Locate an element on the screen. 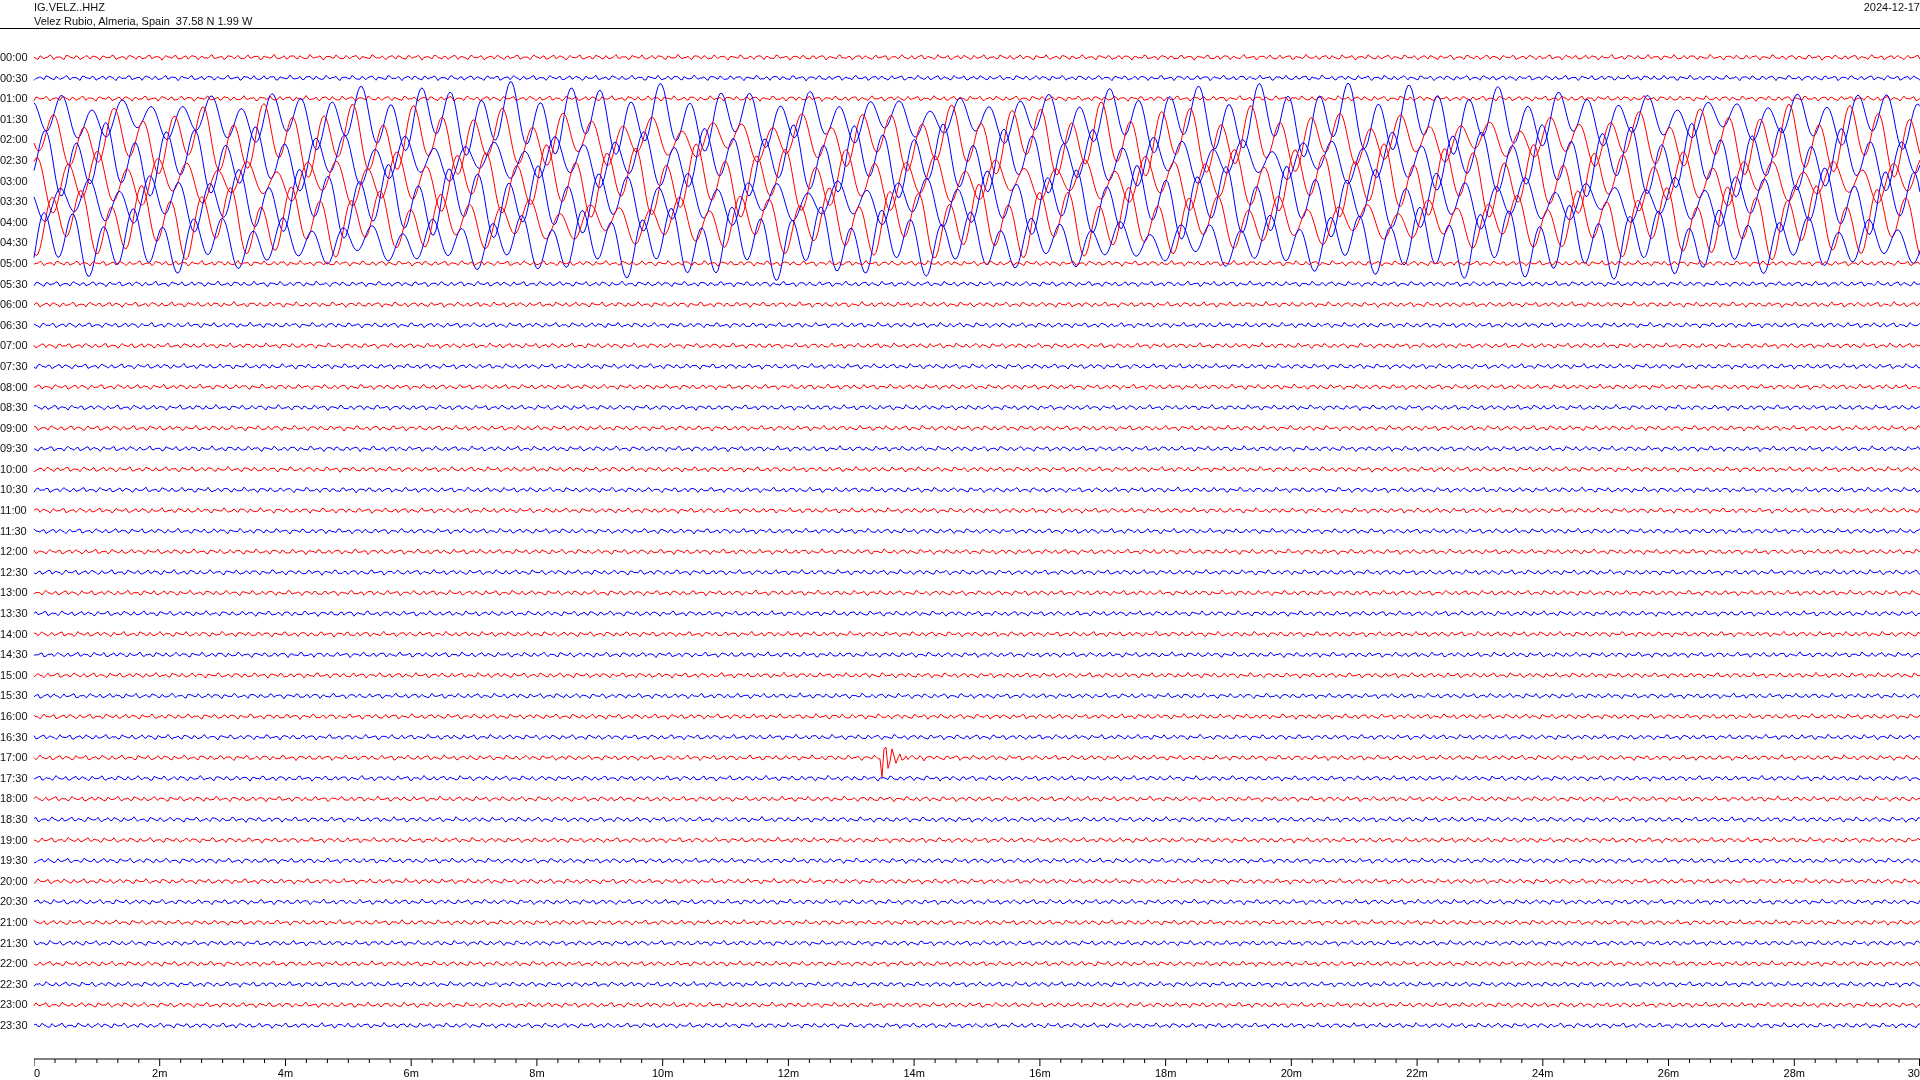 This screenshot has height=1080, width=1920. axis-label: 16m is located at coordinates (1040, 1072).